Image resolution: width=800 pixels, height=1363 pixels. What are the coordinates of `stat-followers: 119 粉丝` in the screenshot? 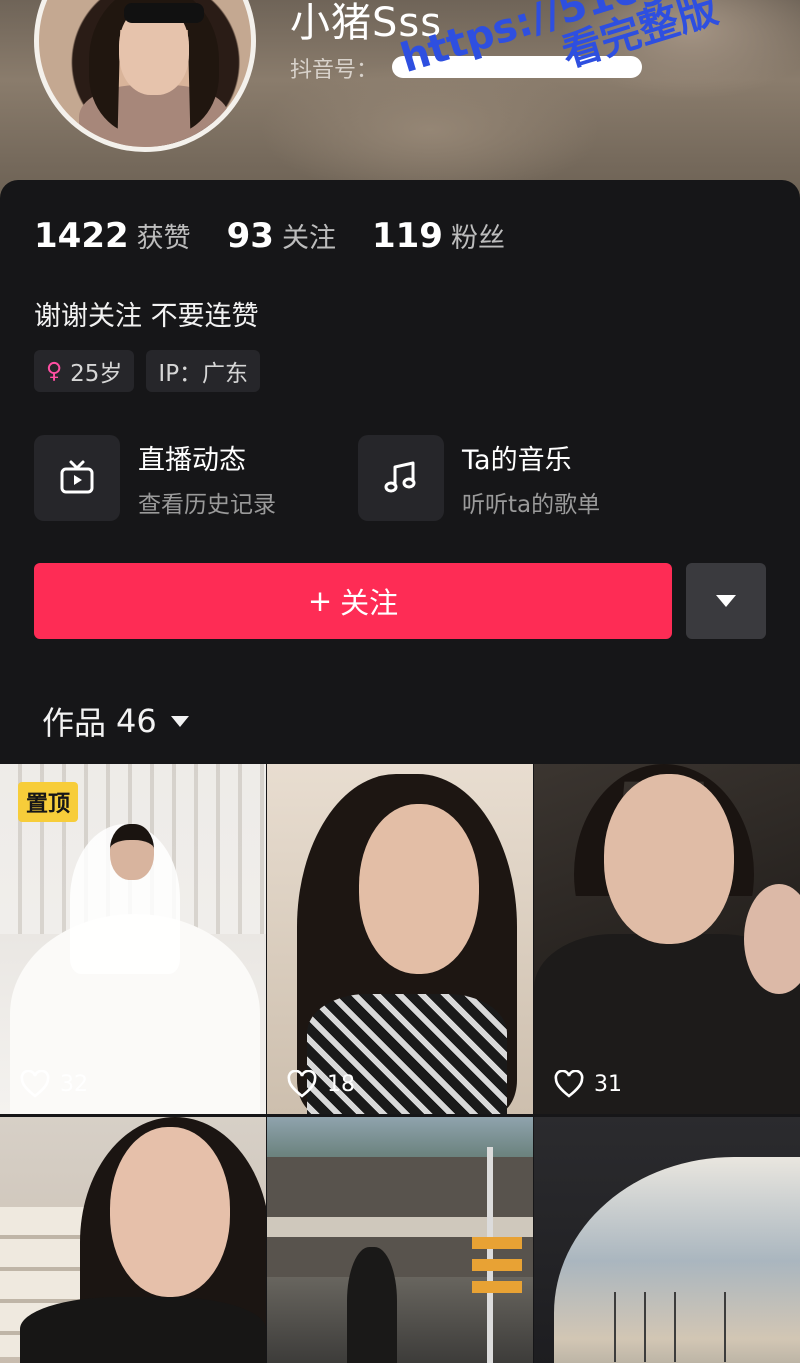 It's located at (438, 236).